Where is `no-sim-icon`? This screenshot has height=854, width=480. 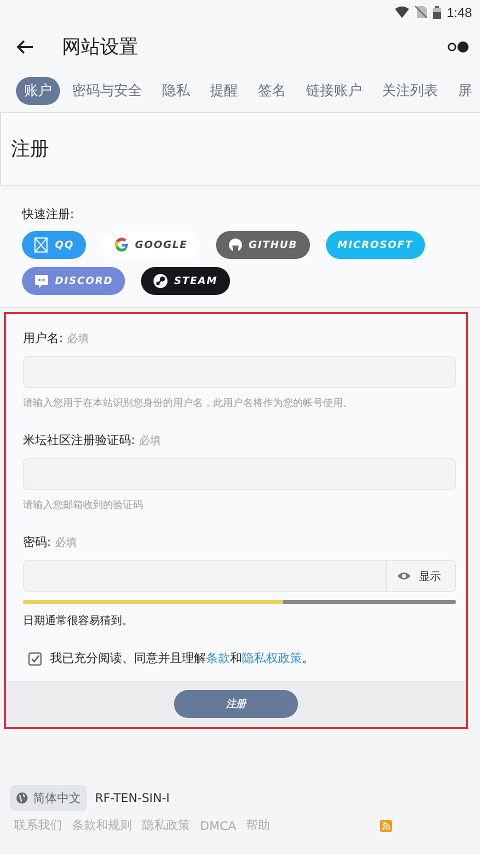
no-sim-icon is located at coordinates (420, 12).